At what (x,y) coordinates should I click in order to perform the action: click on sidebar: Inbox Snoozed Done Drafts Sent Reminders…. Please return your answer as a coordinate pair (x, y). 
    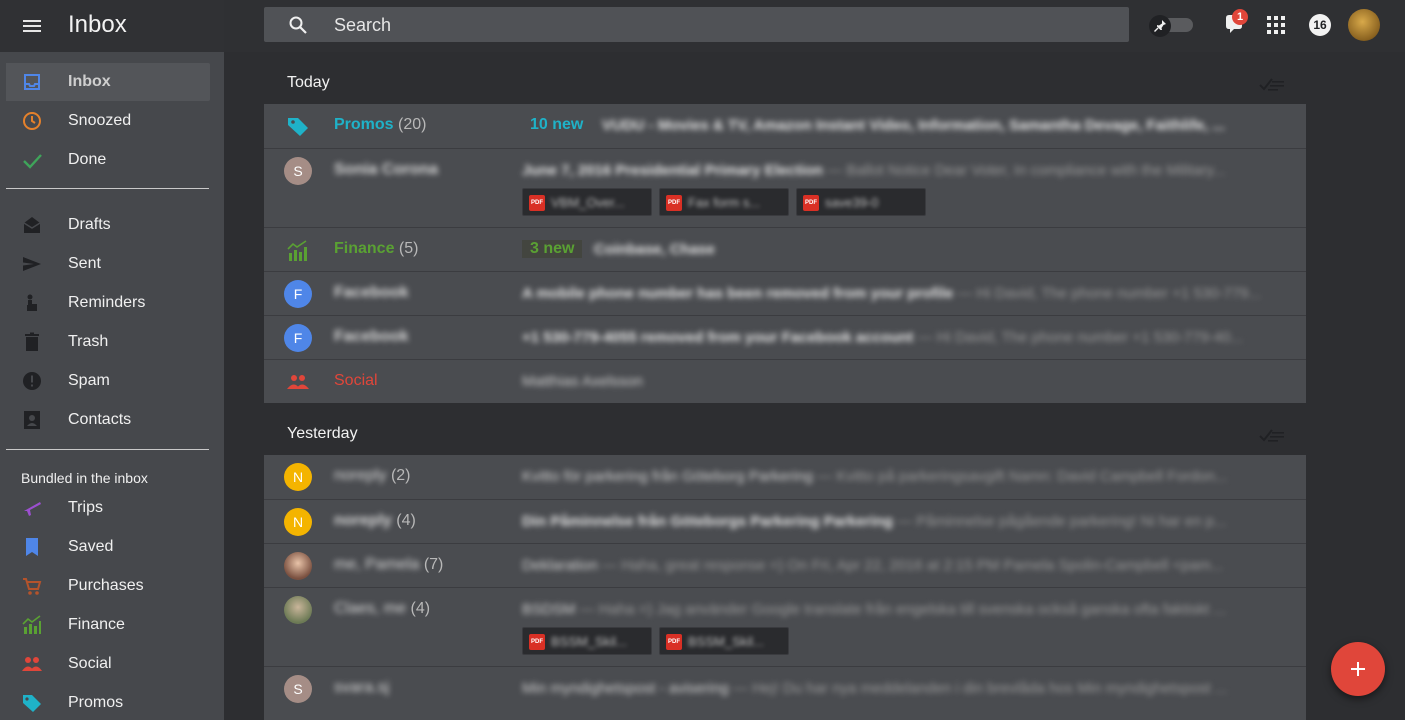
    Looking at the image, I should click on (112, 386).